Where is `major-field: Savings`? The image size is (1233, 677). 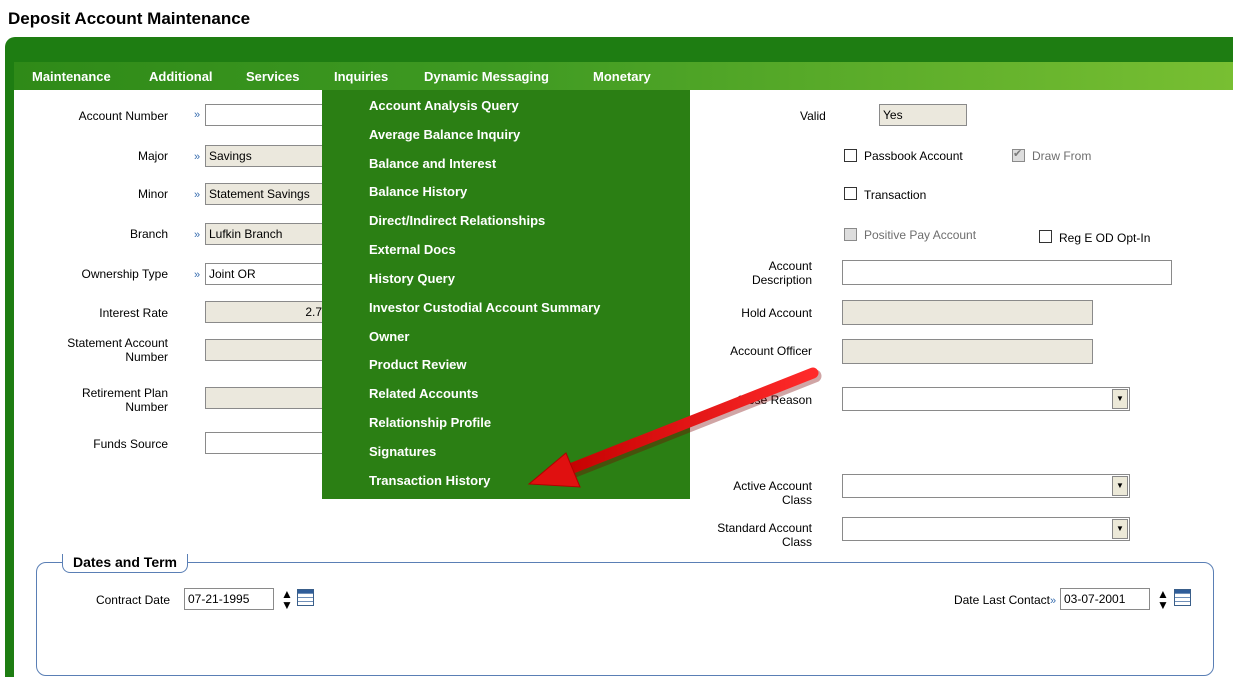 major-field: Savings is located at coordinates (270, 156).